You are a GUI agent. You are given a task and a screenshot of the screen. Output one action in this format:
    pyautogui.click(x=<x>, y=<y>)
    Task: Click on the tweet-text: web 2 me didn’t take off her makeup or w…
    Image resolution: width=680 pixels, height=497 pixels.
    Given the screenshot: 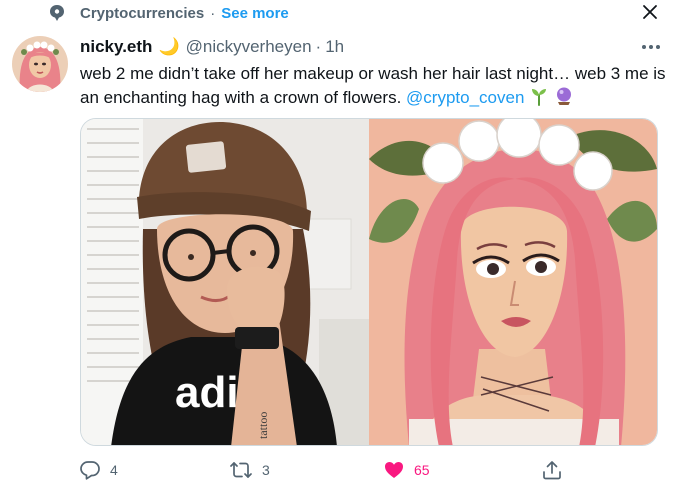 What is the action you would take?
    pyautogui.click(x=375, y=87)
    